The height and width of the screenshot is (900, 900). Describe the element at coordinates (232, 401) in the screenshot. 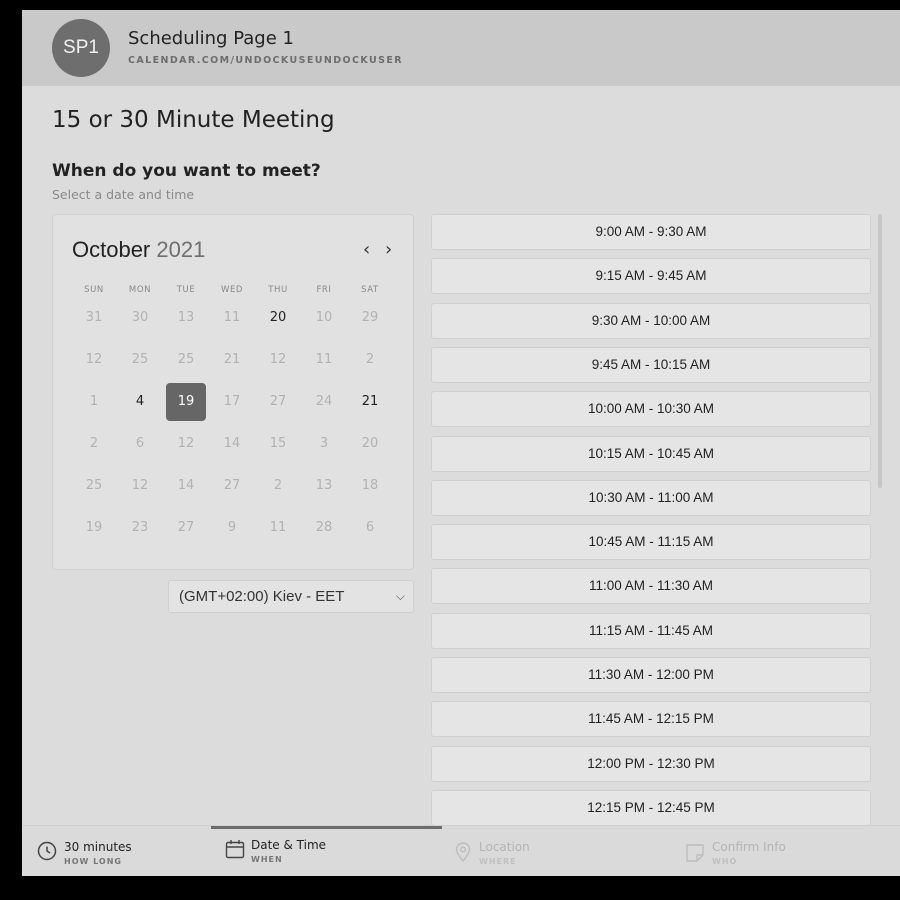

I see `calendar-day: 17` at that location.